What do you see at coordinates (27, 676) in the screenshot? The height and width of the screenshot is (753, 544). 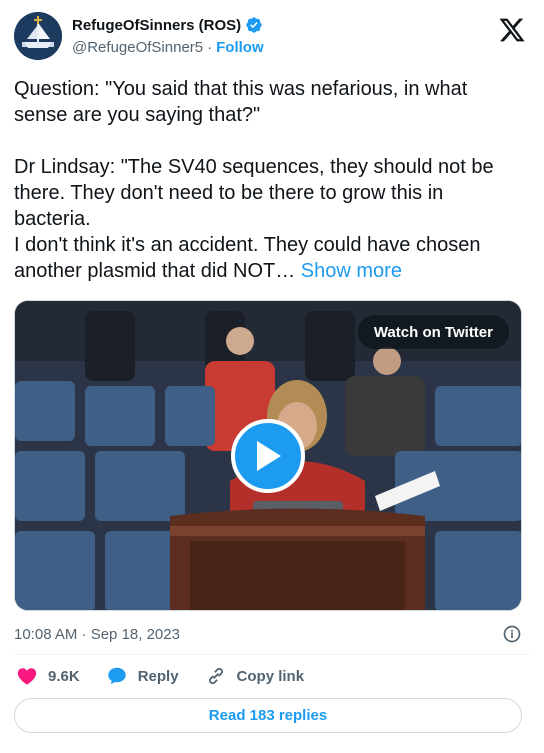 I see `heart-icon` at bounding box center [27, 676].